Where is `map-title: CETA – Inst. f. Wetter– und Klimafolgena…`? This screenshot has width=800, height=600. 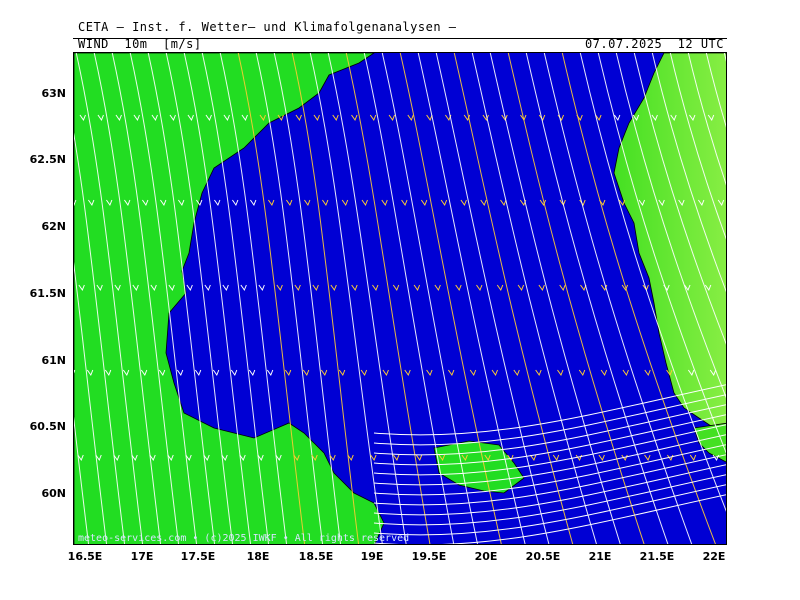 map-title: CETA – Inst. f. Wetter– und Klimafolgena… is located at coordinates (267, 27).